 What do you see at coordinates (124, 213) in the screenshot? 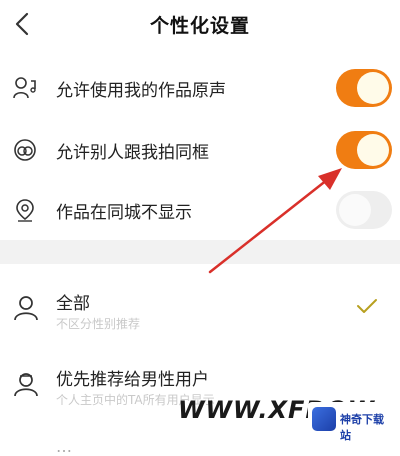
I see `setting-label: 作品在同城不显示` at bounding box center [124, 213].